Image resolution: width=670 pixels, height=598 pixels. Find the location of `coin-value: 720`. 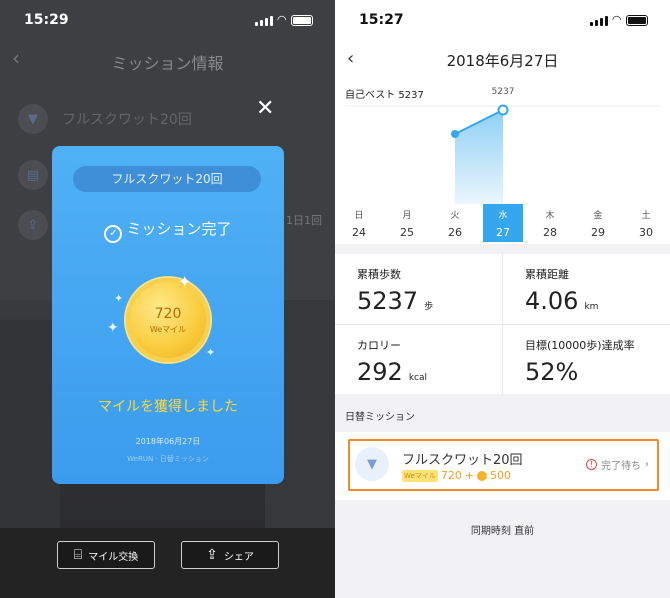

coin-value: 720 is located at coordinates (168, 314).